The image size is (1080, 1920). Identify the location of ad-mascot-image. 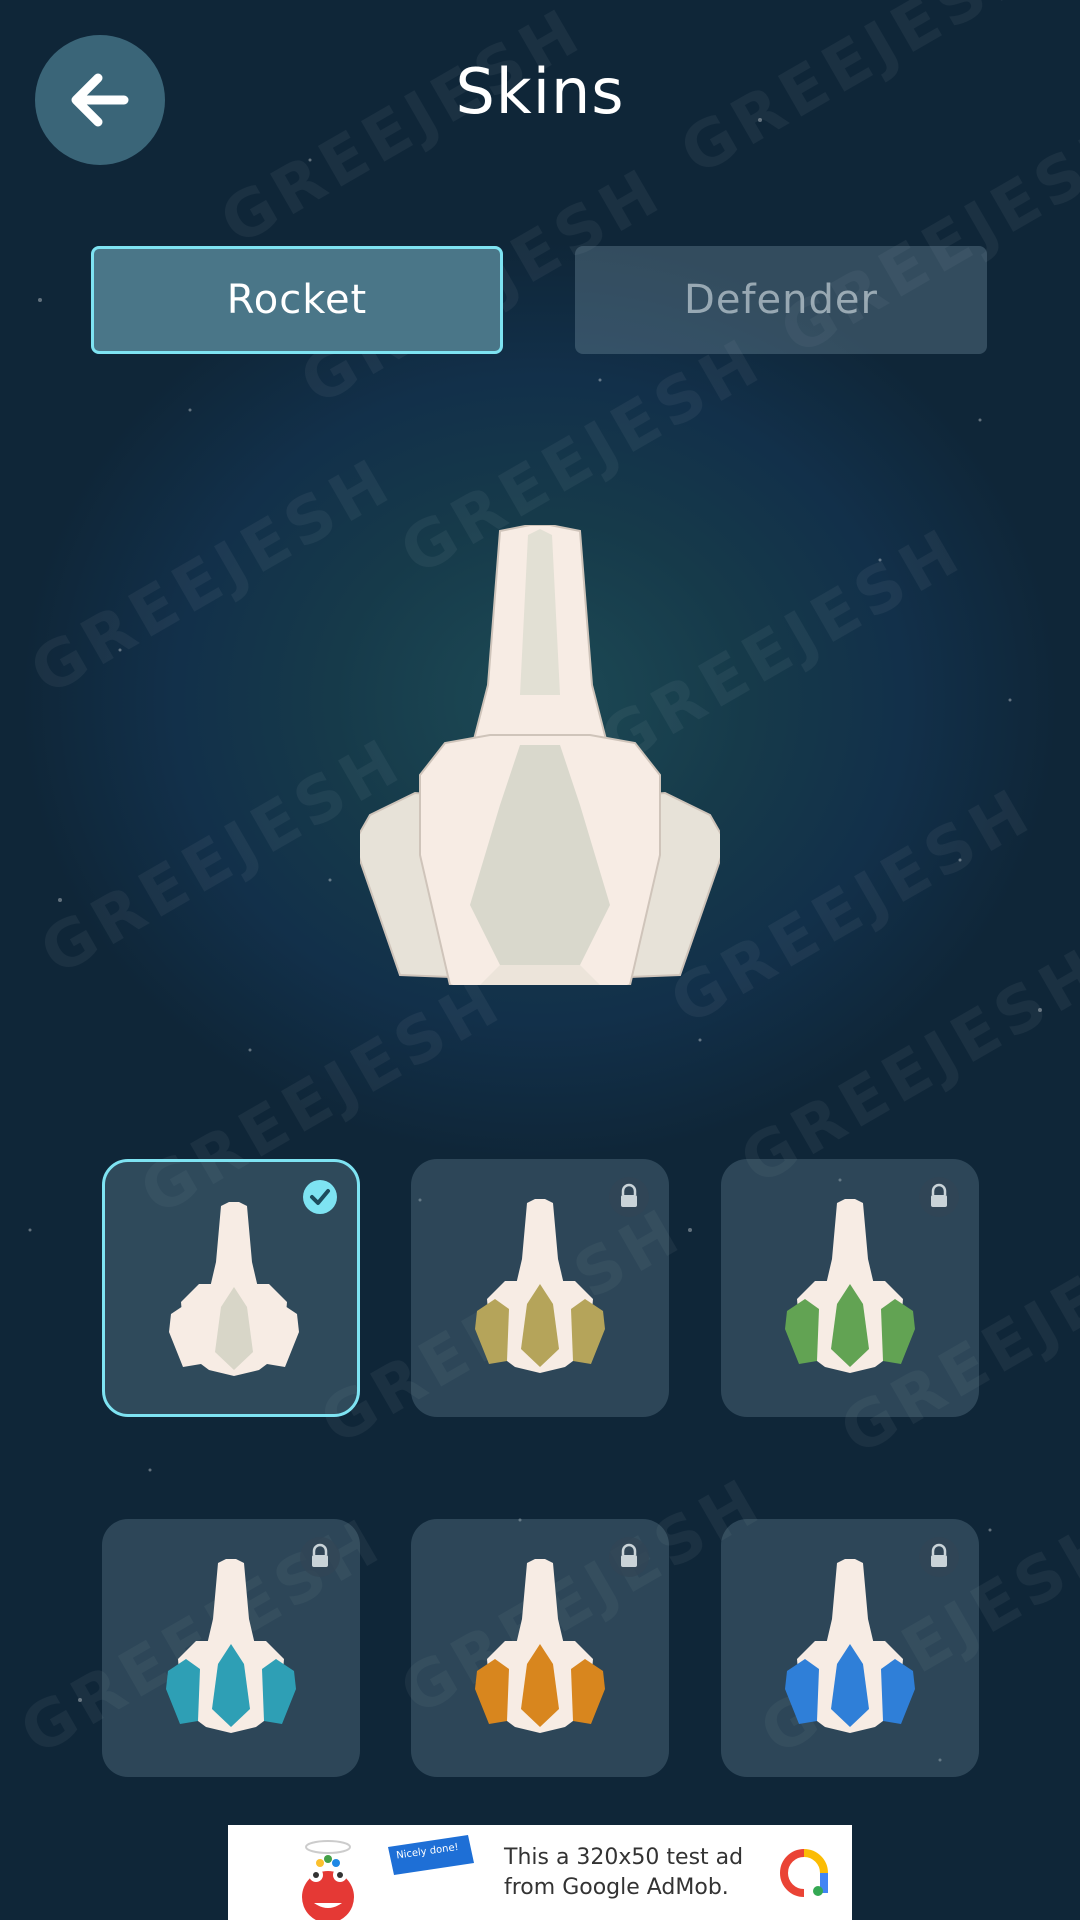
(388, 1877).